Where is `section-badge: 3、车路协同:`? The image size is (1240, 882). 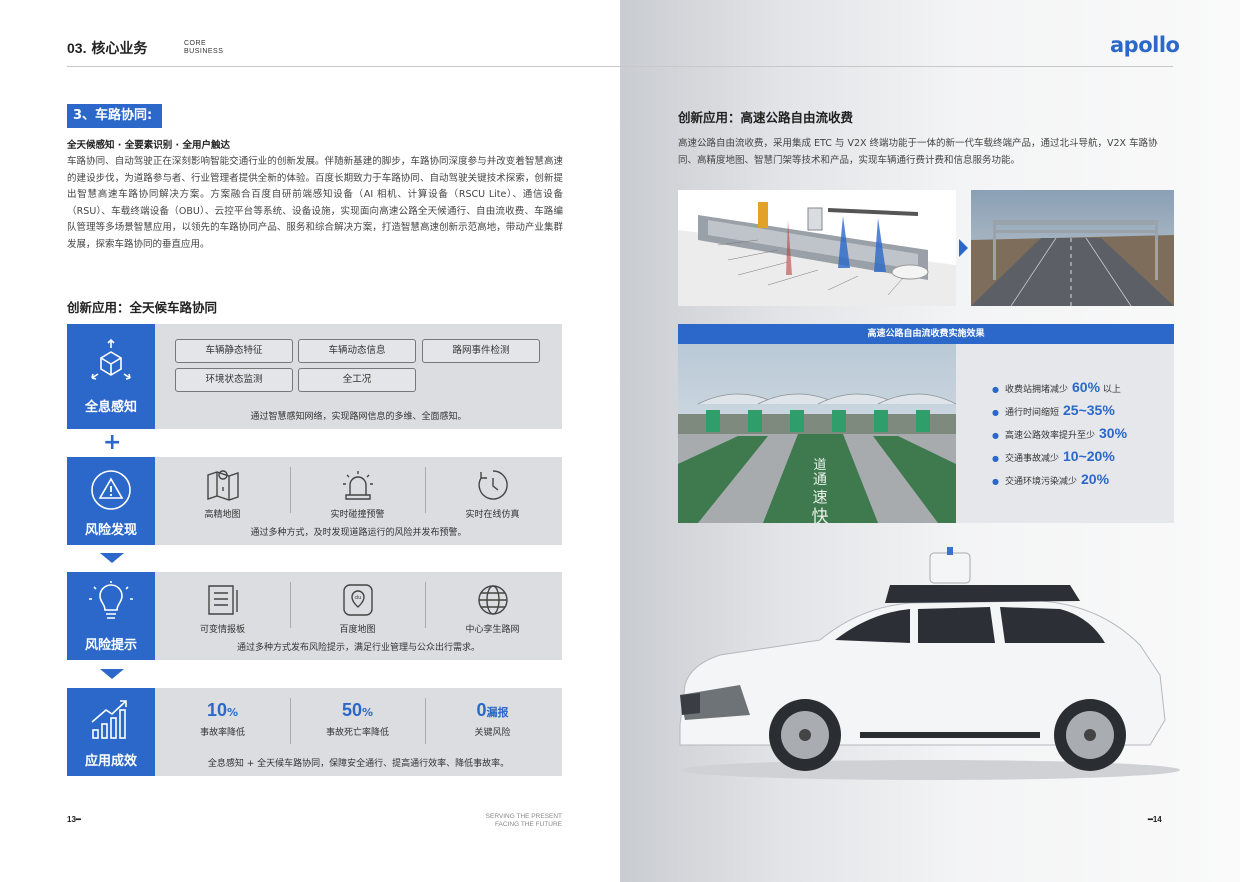 section-badge: 3、车路协同: is located at coordinates (114, 116).